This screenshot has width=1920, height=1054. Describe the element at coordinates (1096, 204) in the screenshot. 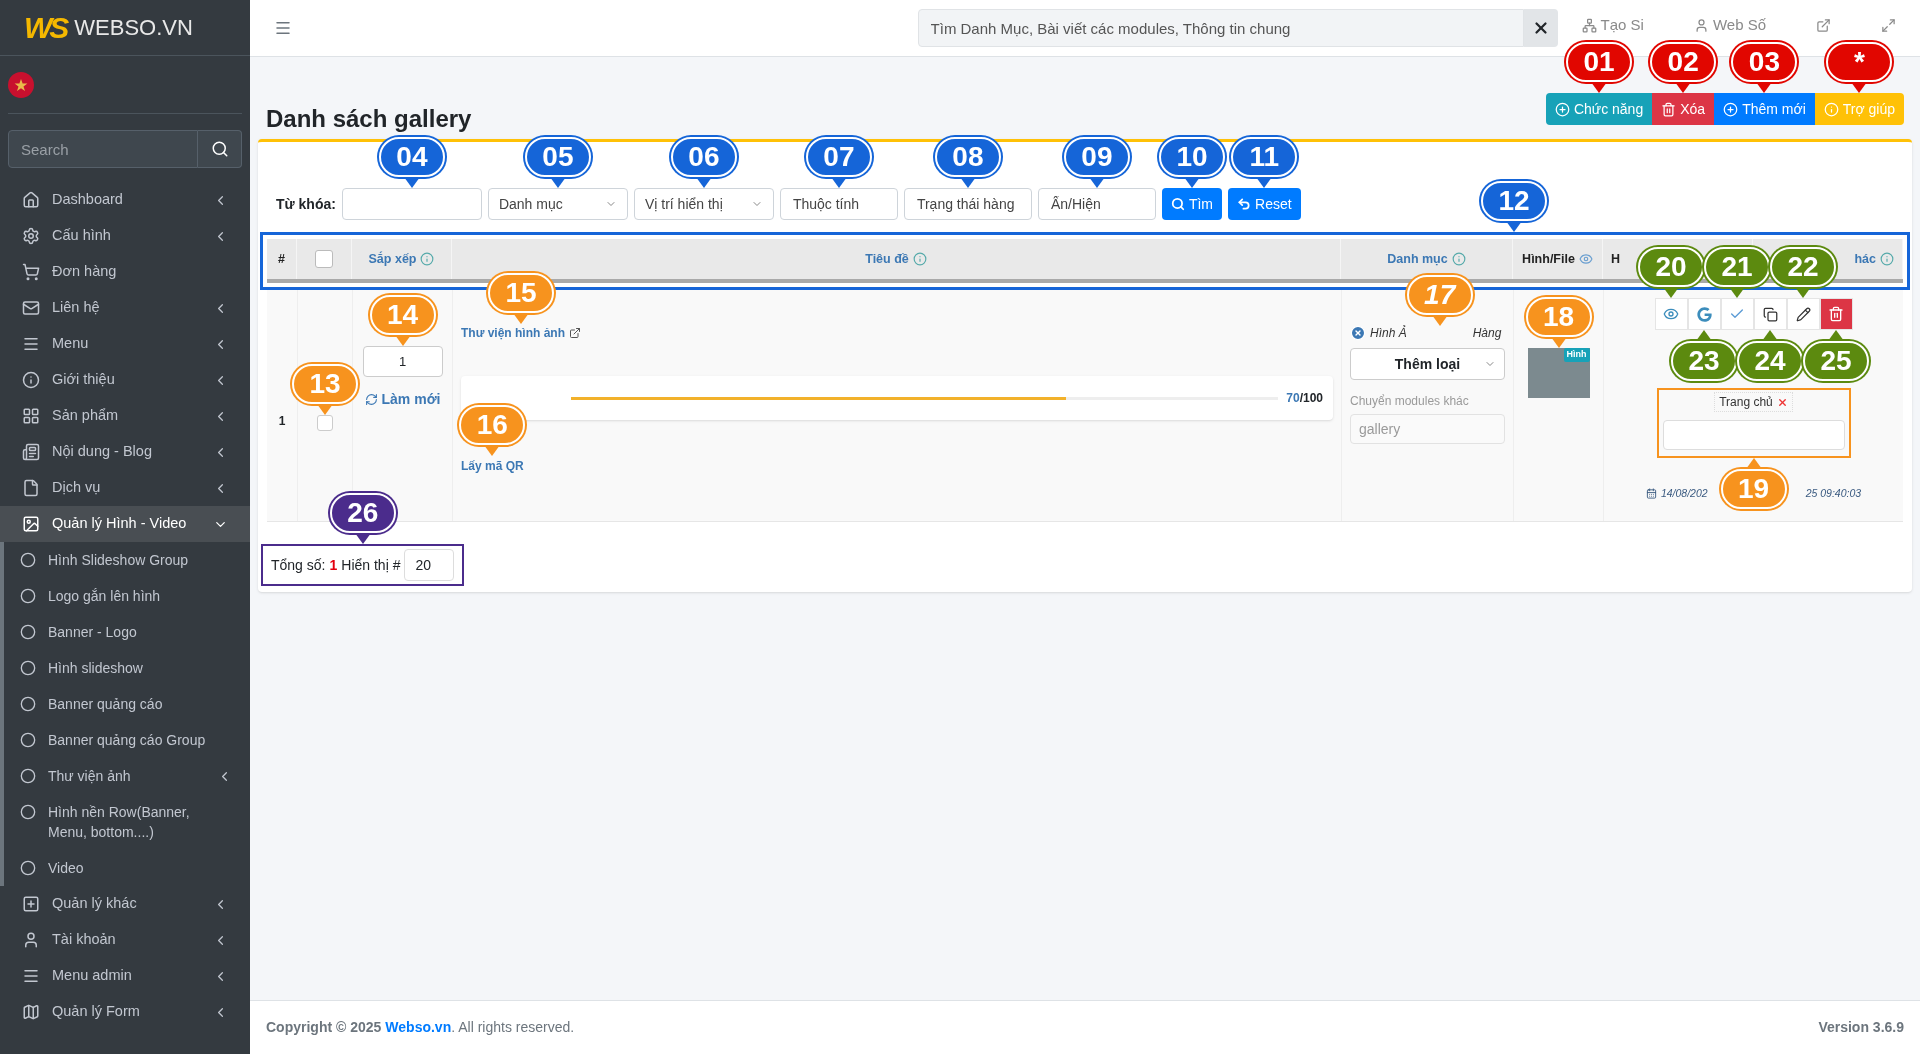

I see `filter-field: Ẩn/Hiện` at that location.